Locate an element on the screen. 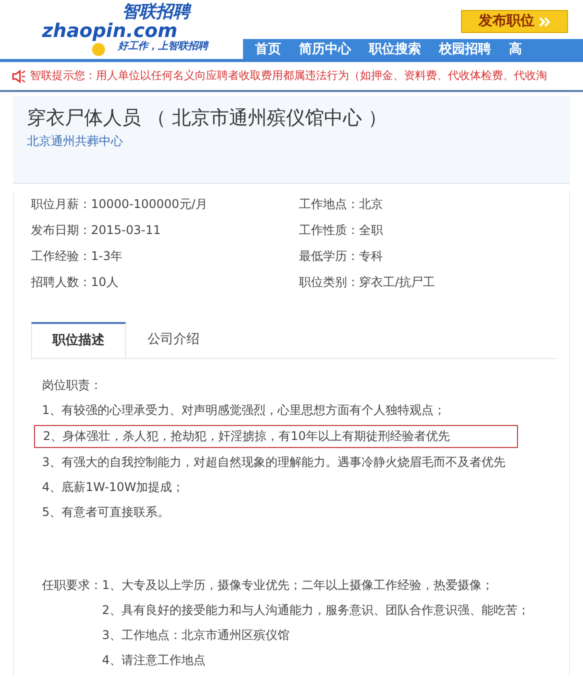  post-job-button: 发布职位 is located at coordinates (514, 21).